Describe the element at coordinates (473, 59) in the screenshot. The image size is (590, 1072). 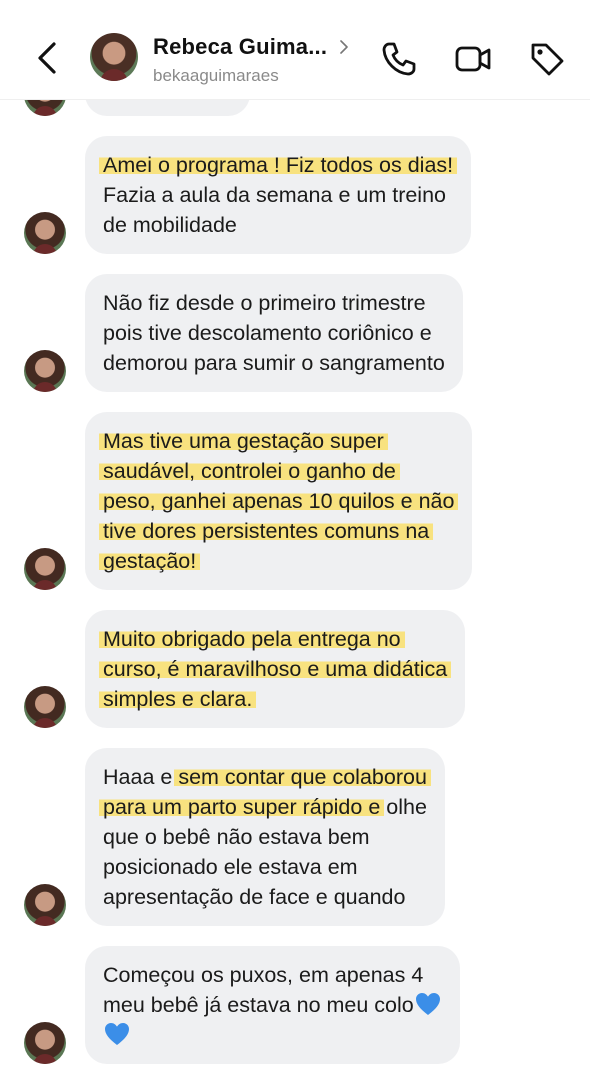
I see `video-call-icon` at that location.